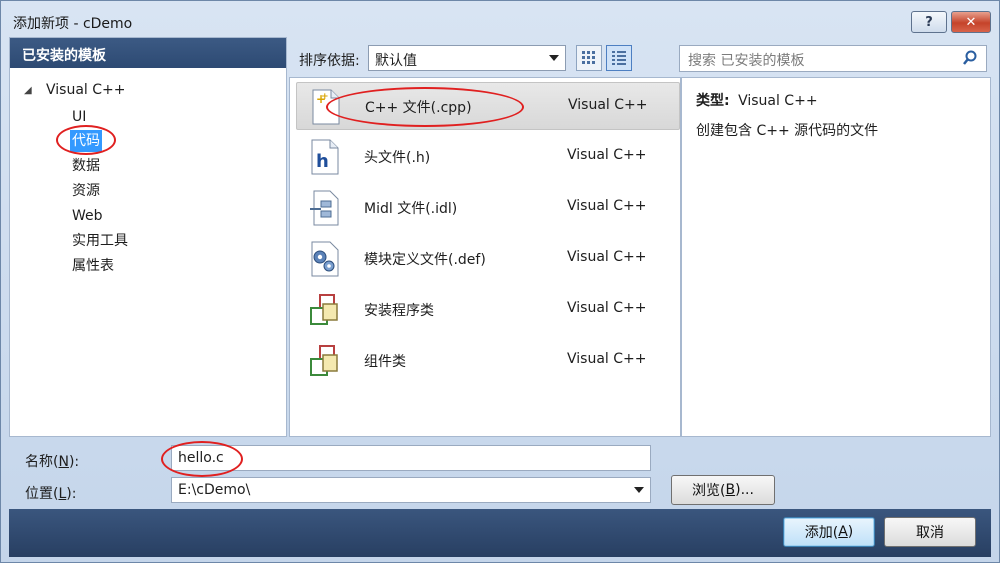  I want to click on cancel-button: 取消, so click(930, 532).